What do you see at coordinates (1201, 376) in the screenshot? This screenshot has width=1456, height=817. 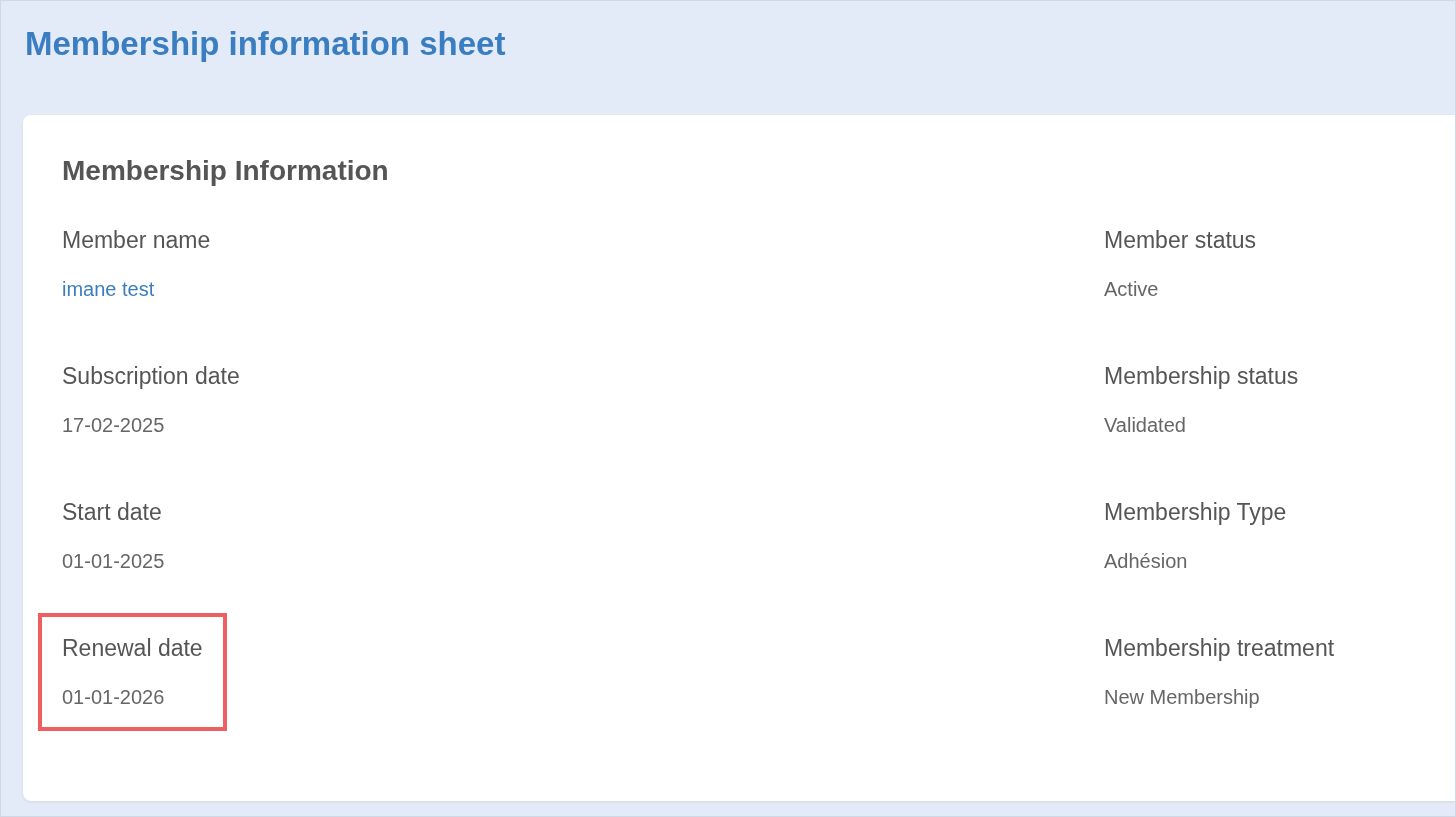 I see `field-label: Membership status` at bounding box center [1201, 376].